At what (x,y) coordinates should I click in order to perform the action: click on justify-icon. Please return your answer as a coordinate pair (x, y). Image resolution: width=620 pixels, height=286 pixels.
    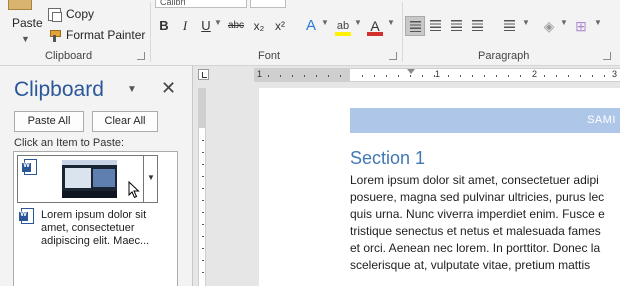
    Looking at the image, I should click on (477, 25).